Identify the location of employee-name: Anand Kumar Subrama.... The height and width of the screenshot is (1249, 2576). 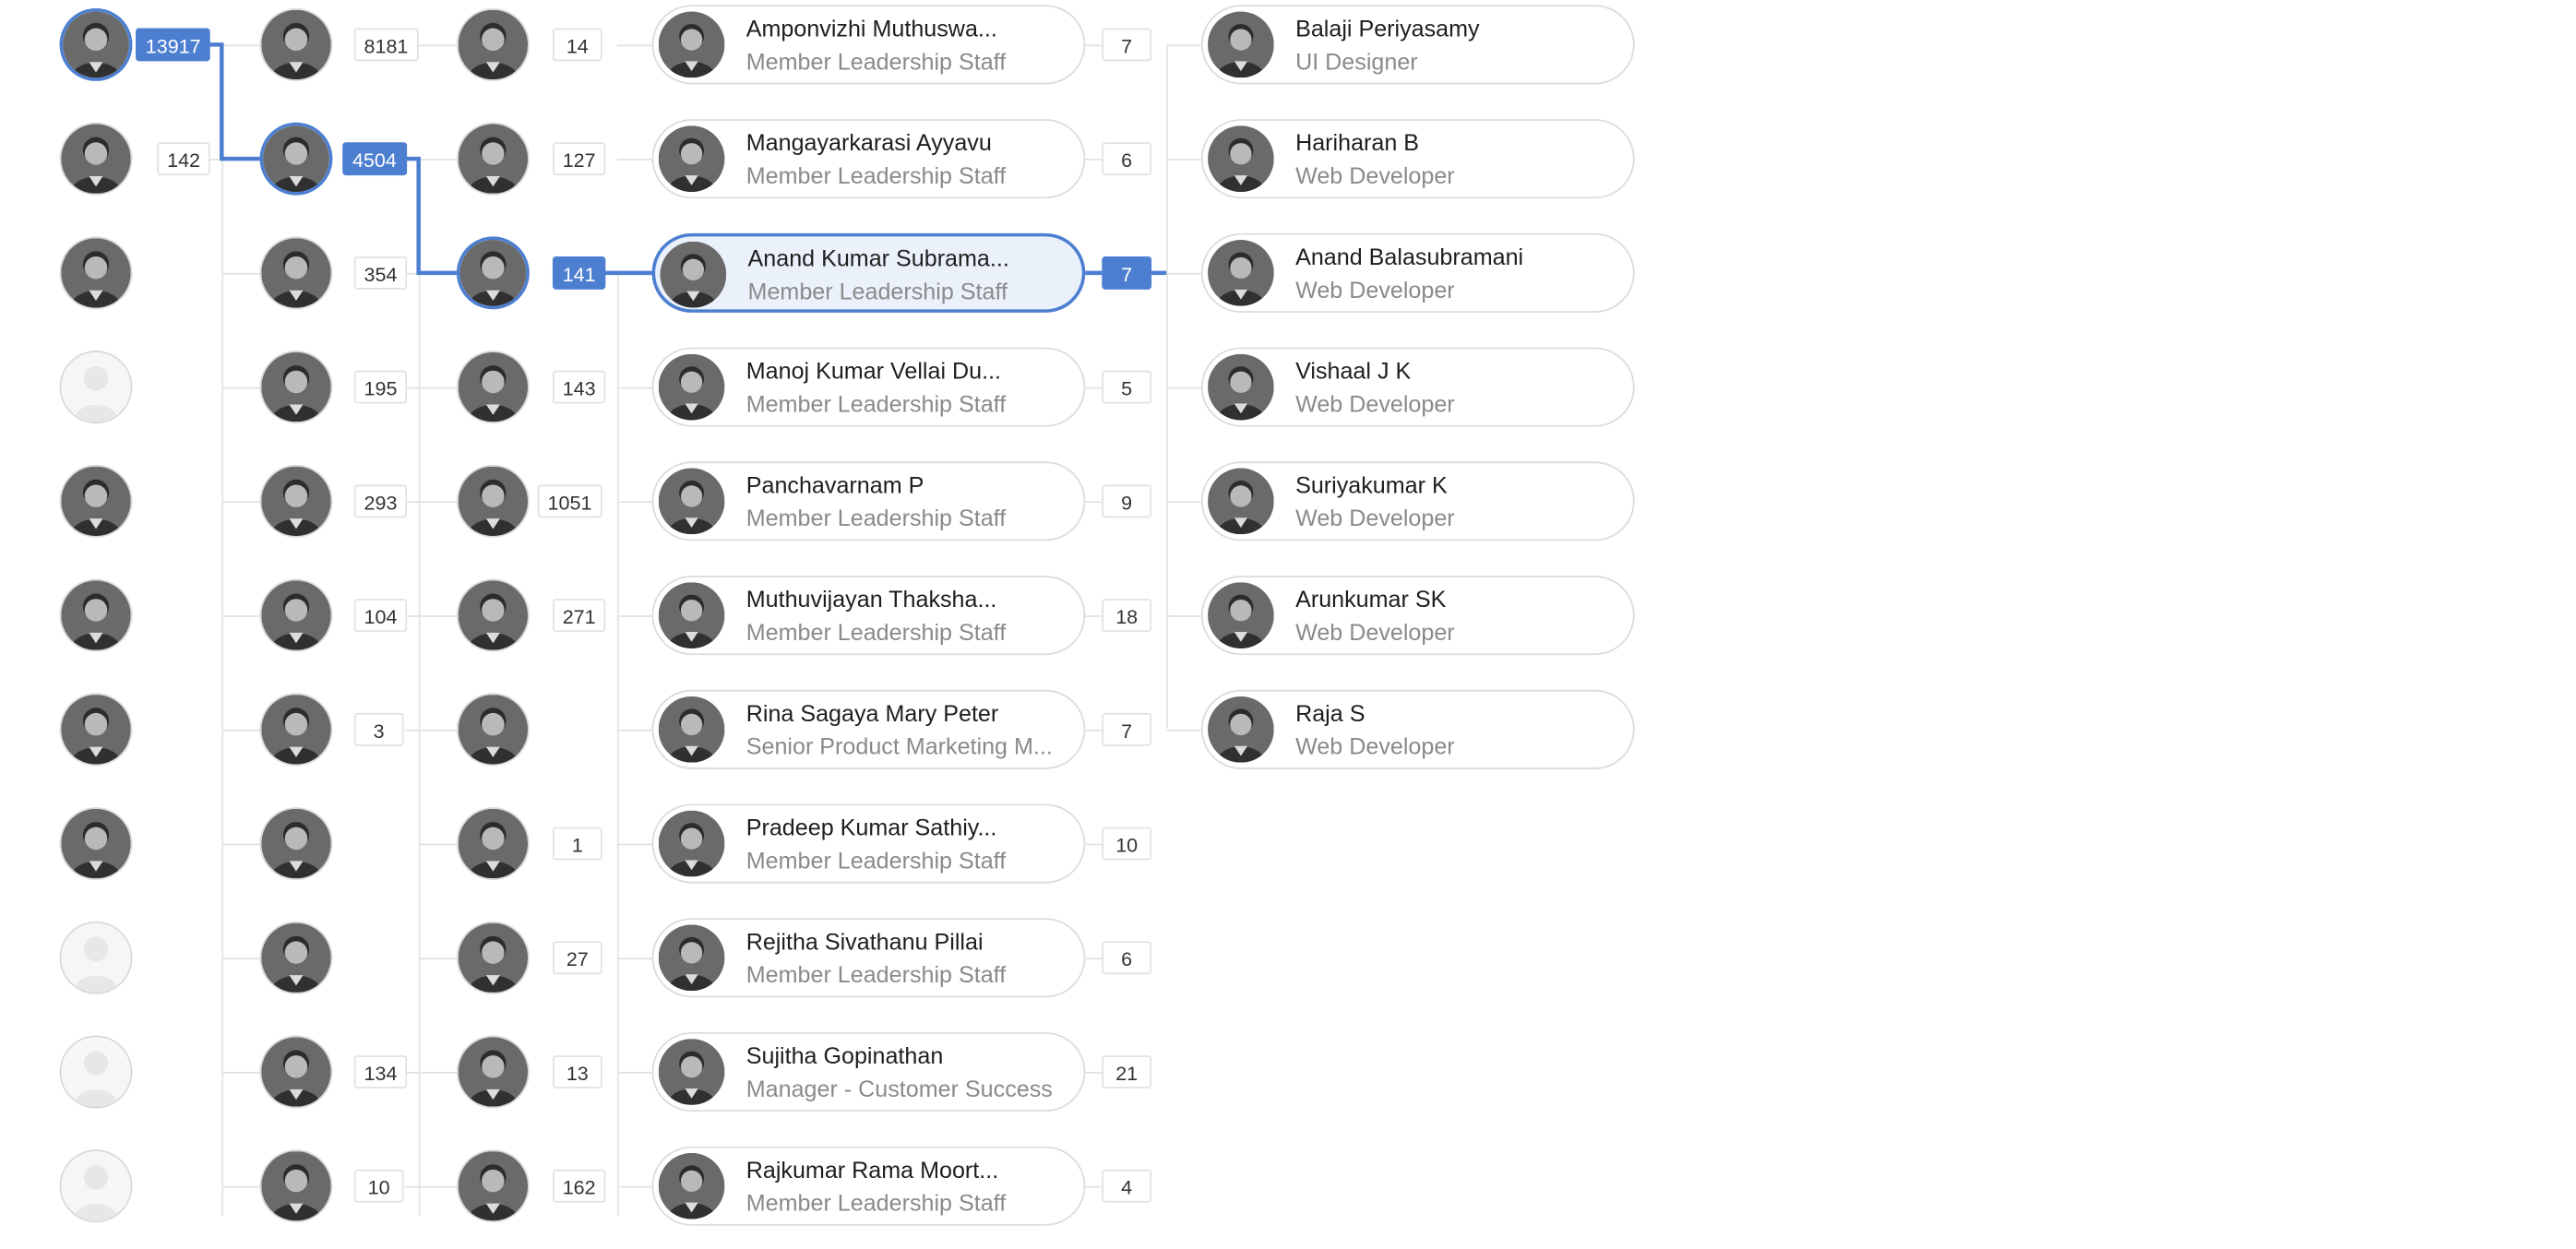
(878, 258).